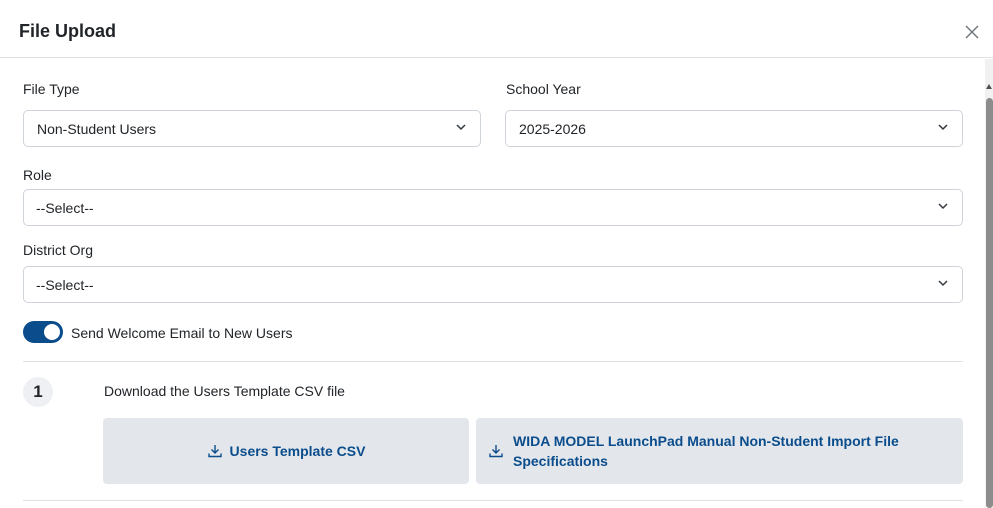 Image resolution: width=993 pixels, height=508 pixels. Describe the element at coordinates (493, 284) in the screenshot. I see `district-org-select: --Select--` at that location.